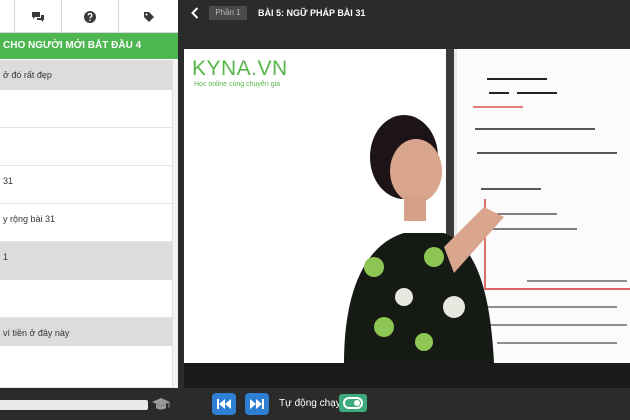  What do you see at coordinates (6, 257) in the screenshot?
I see `lesson-label: 1` at bounding box center [6, 257].